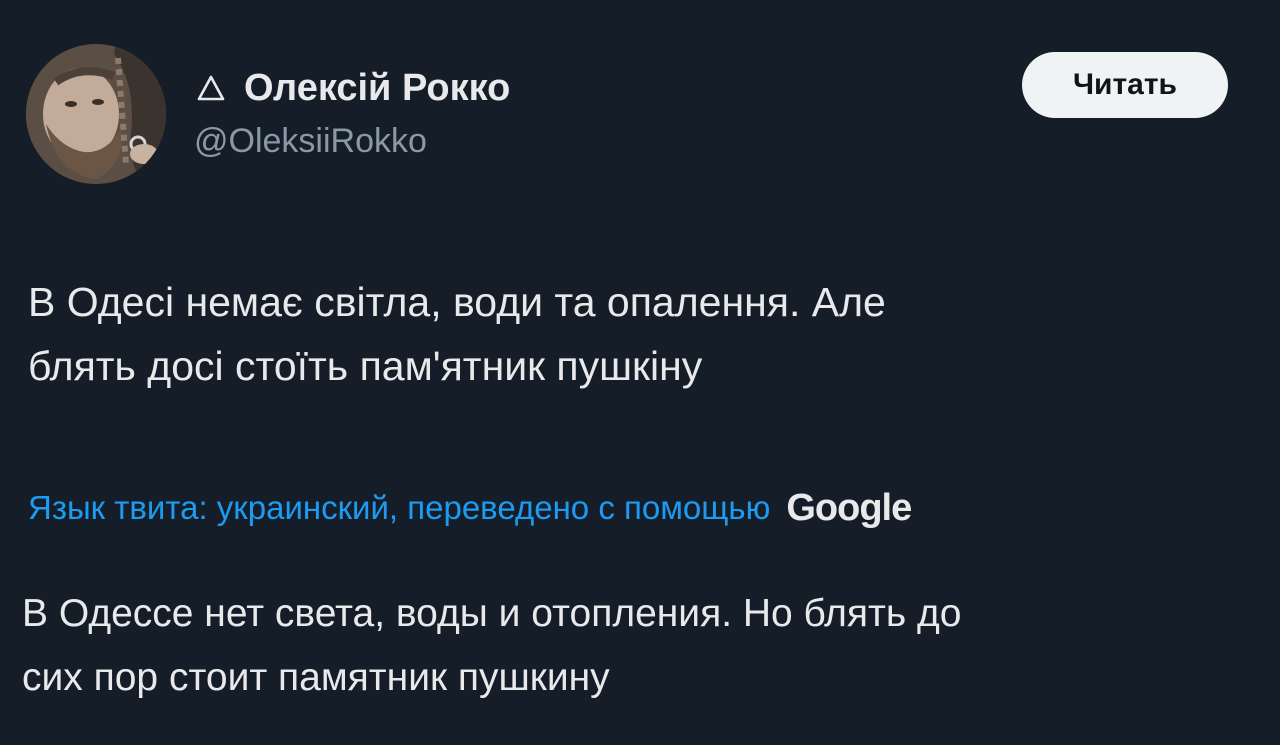 The image size is (1280, 745). I want to click on author-handle: @OleksiiRokko, so click(310, 141).